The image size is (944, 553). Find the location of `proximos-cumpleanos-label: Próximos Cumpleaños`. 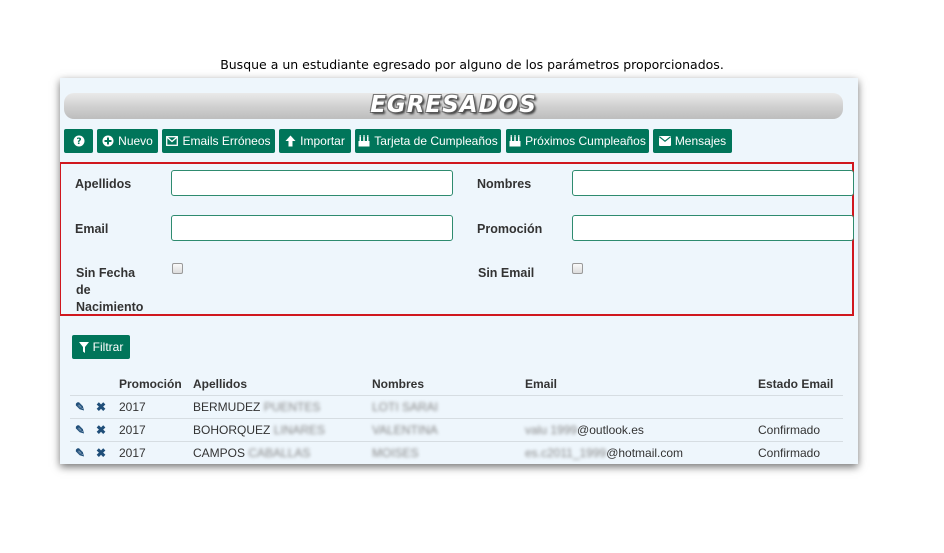

proximos-cumpleanos-label: Próximos Cumpleaños is located at coordinates (585, 141).